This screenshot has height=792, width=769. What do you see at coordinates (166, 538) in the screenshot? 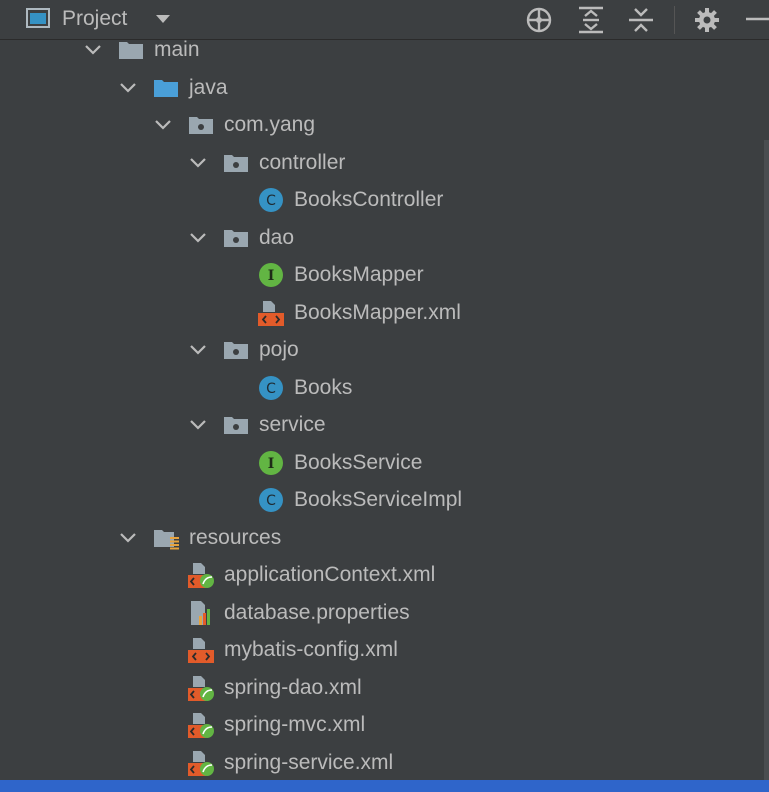
I see `resources-folder-icon` at bounding box center [166, 538].